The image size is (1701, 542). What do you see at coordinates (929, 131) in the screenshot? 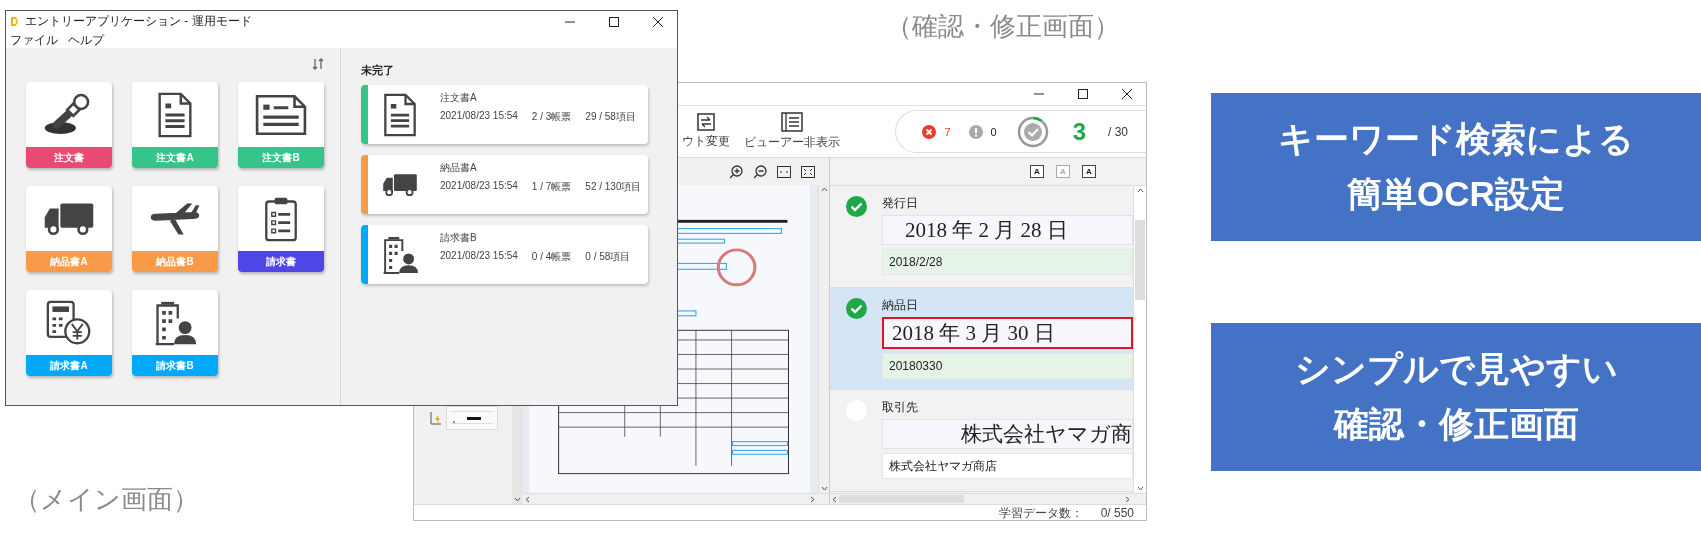
I see `error-icon` at bounding box center [929, 131].